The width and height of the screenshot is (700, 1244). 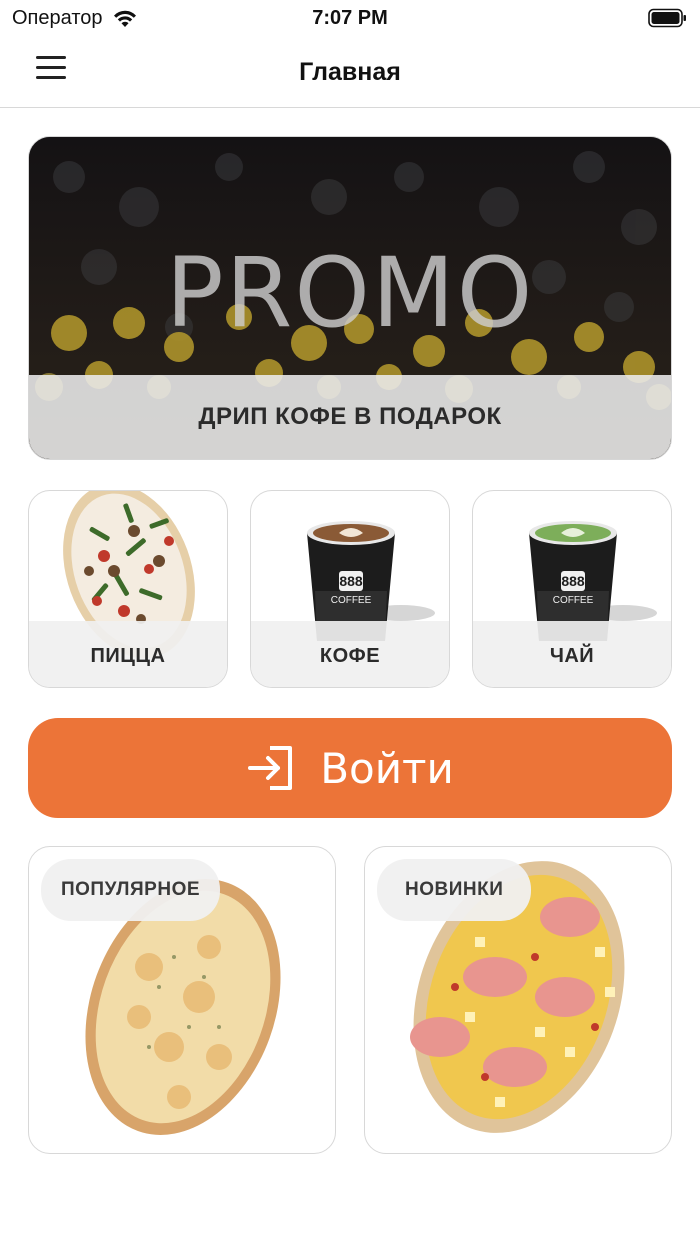 I want to click on category-row: ПИЦЦА 888 COFFEE КОФЕ 888 COFFEE ЧАЙ, so click(x=350, y=589).